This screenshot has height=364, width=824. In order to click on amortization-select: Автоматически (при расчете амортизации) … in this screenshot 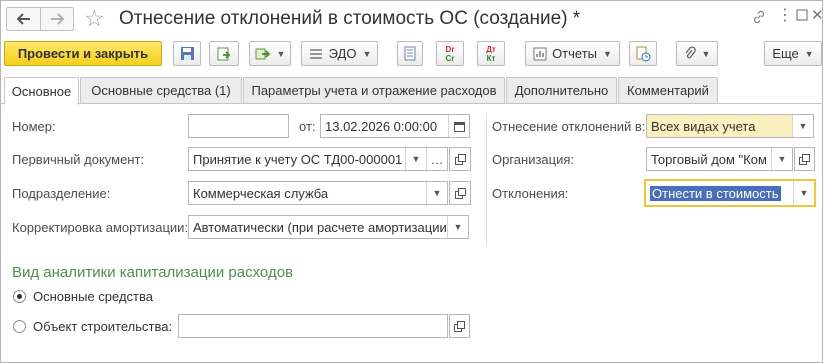, I will do `click(328, 227)`.